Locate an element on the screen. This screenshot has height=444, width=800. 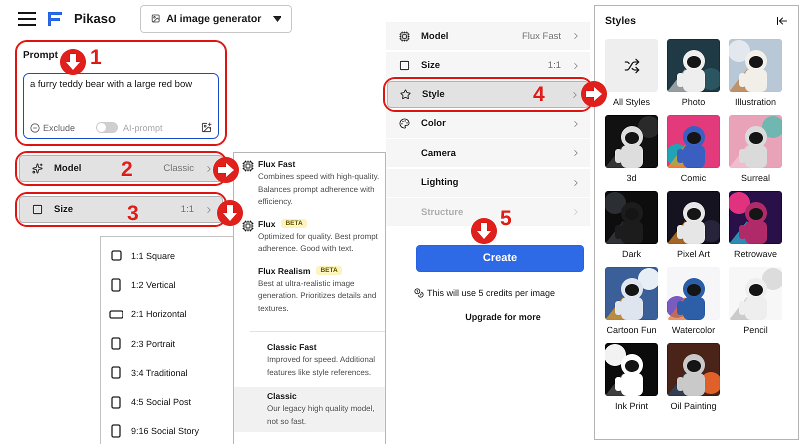
size-option: 9:16 Social Story is located at coordinates (165, 431).